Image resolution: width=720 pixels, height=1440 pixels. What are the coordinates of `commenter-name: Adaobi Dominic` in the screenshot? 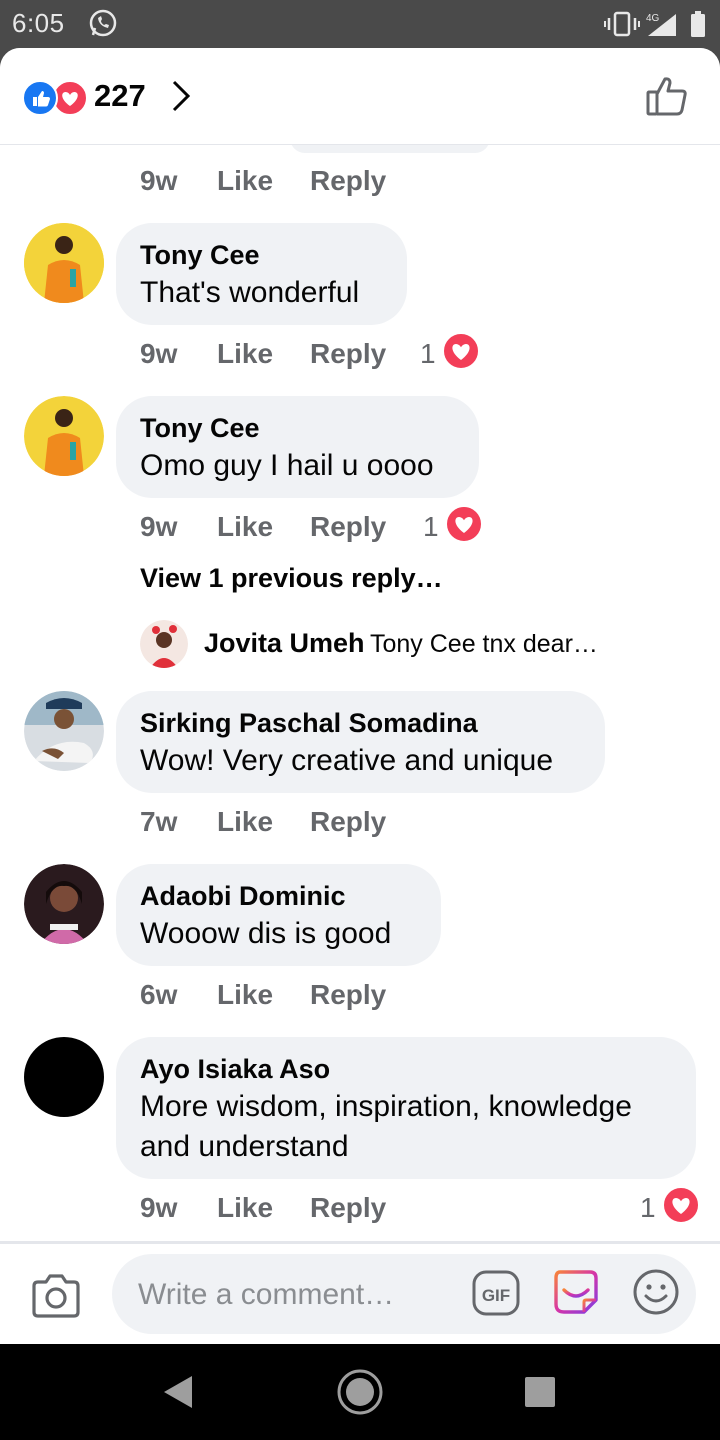 It's located at (278, 896).